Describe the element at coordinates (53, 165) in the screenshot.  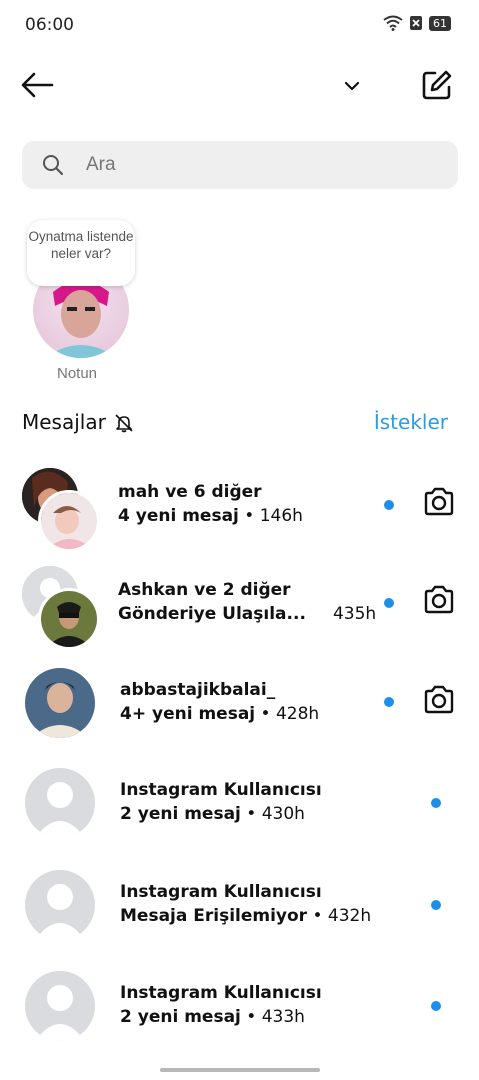
I see `search-icon` at that location.